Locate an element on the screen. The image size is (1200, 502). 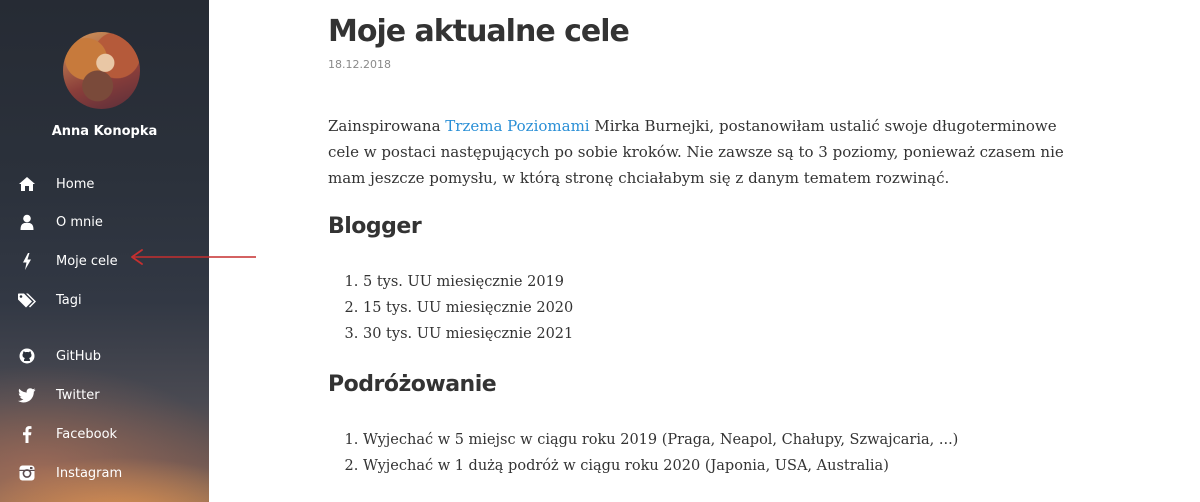
tags-icon is located at coordinates (27, 300).